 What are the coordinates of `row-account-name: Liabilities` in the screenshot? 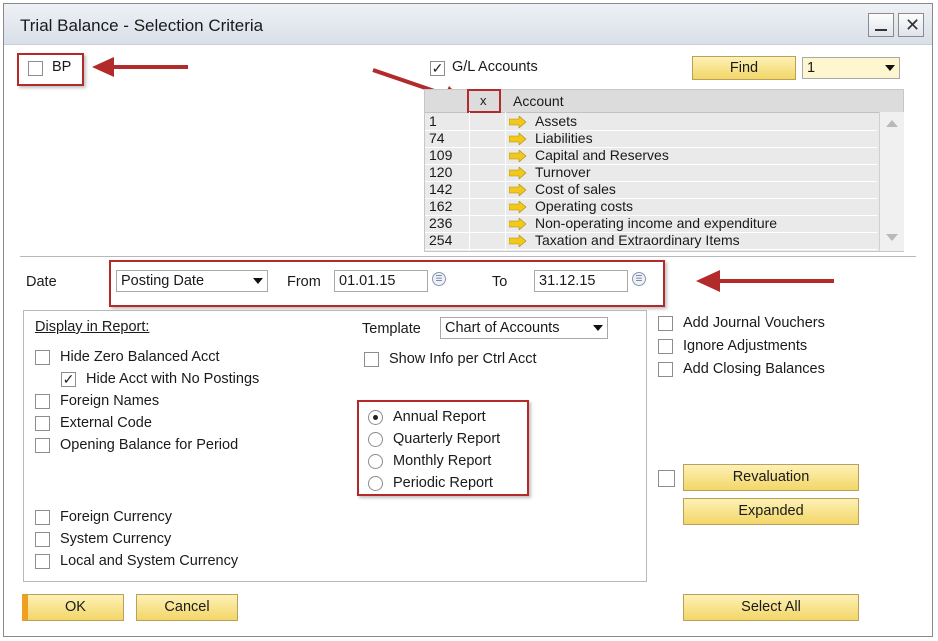 It's located at (564, 138).